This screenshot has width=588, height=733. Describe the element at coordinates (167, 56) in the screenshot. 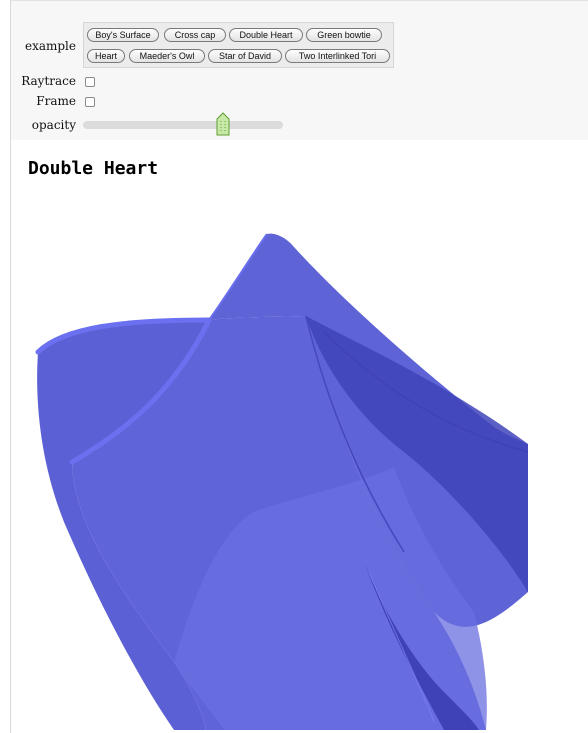

I see `example-button-maeders-owl: Maeder's Owl` at that location.